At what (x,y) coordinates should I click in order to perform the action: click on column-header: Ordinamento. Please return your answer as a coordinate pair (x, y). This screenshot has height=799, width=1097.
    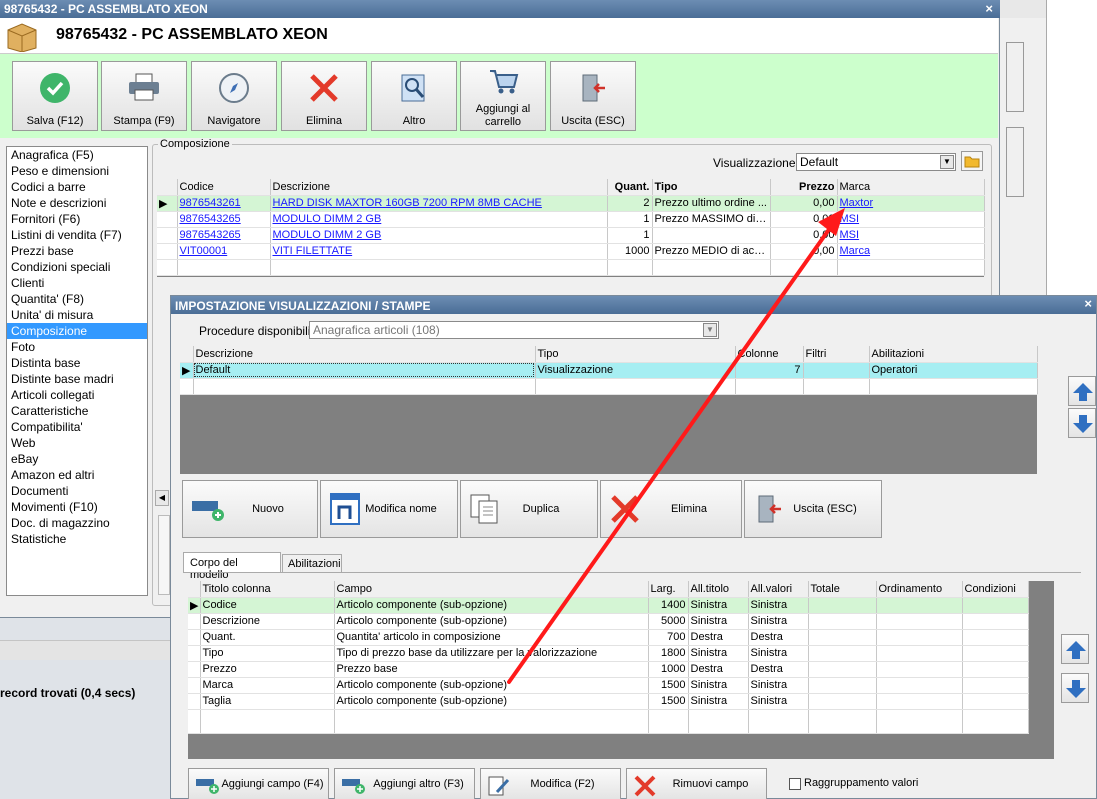
    Looking at the image, I should click on (919, 589).